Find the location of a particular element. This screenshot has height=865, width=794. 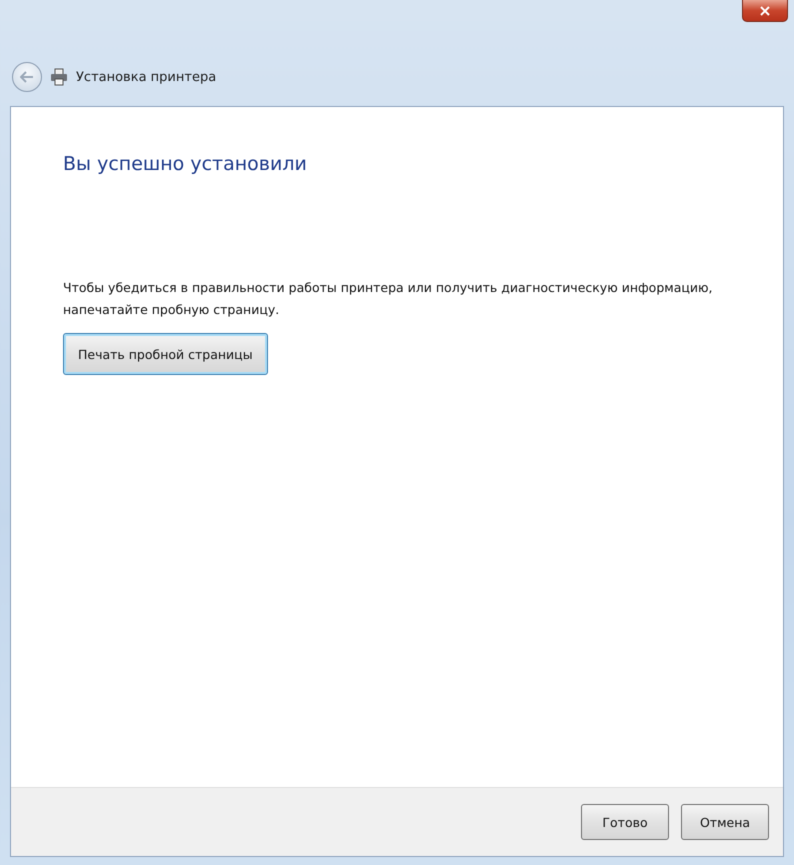

description-text: Чтобы убедиться в правильности работы принтера или получить диагностическую информацию, напечатайте пробную страницу. is located at coordinates (388, 299).